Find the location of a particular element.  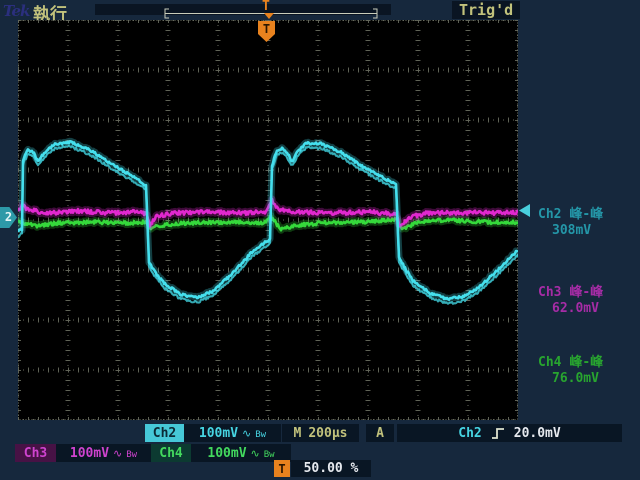

trigger-status: Trig'd is located at coordinates (486, 10).